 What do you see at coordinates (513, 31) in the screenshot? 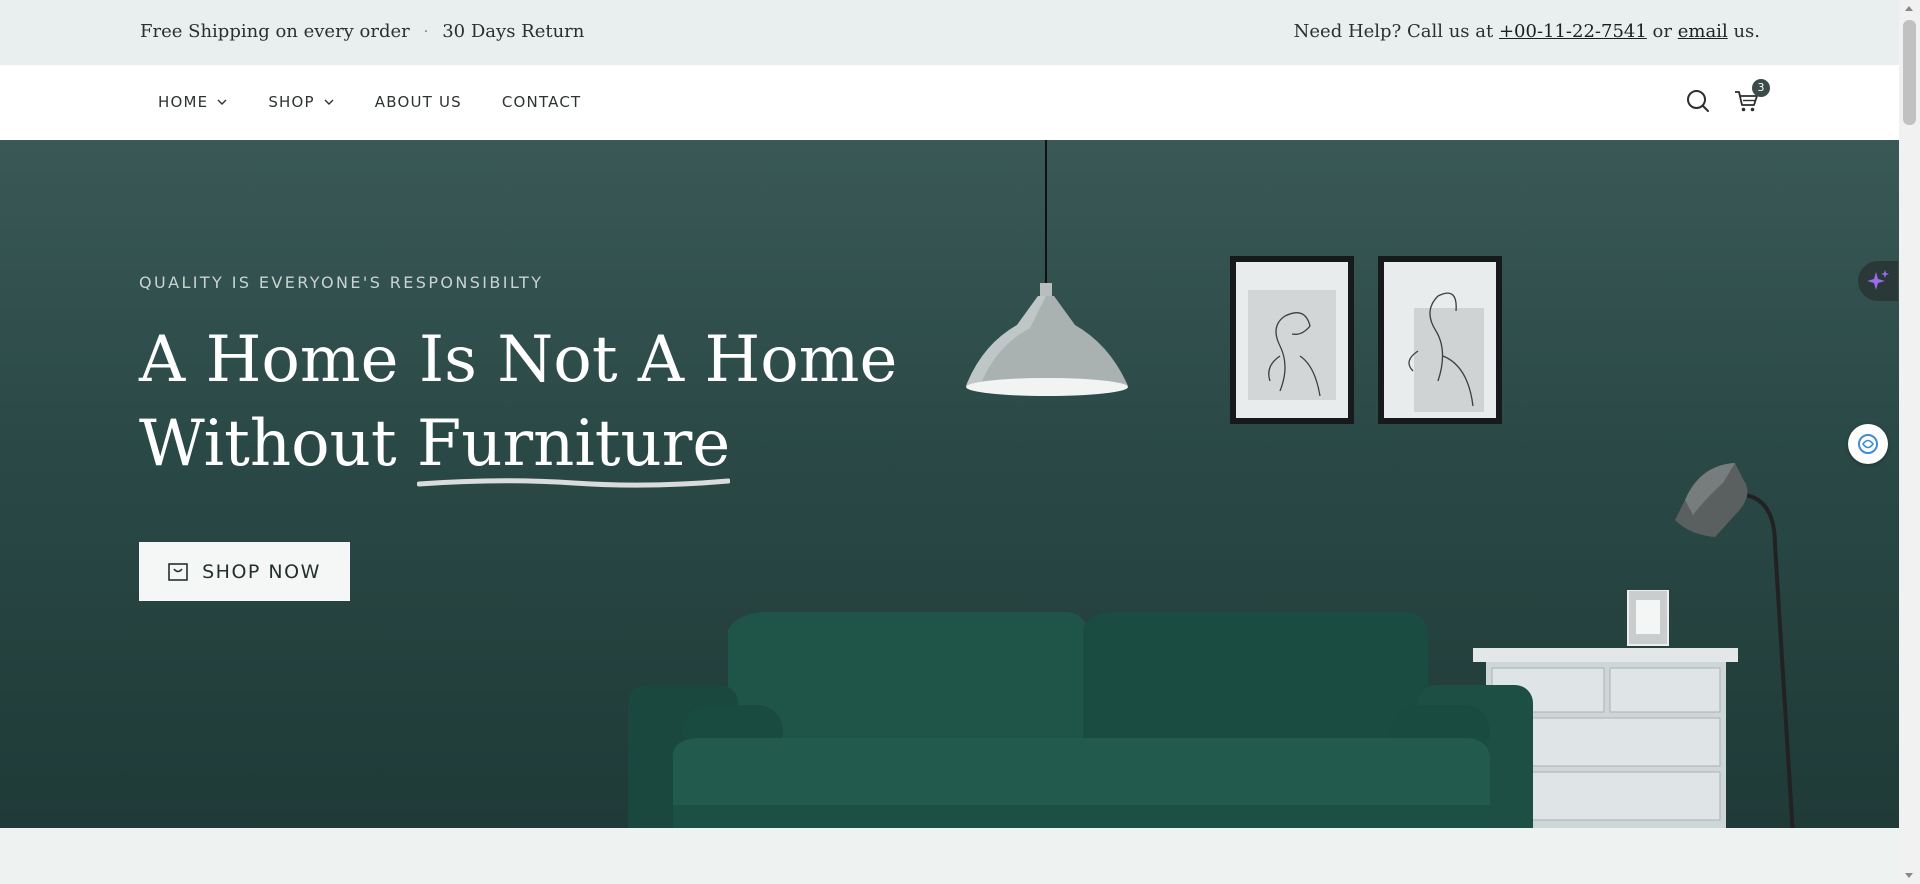
I see `returns-text: 30 Days Return` at bounding box center [513, 31].